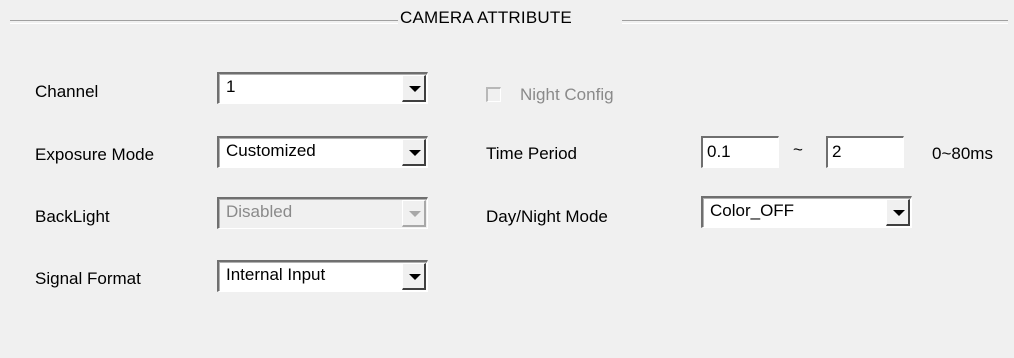 The height and width of the screenshot is (358, 1014). What do you see at coordinates (532, 153) in the screenshot?
I see `time-period-label: Time Period` at bounding box center [532, 153].